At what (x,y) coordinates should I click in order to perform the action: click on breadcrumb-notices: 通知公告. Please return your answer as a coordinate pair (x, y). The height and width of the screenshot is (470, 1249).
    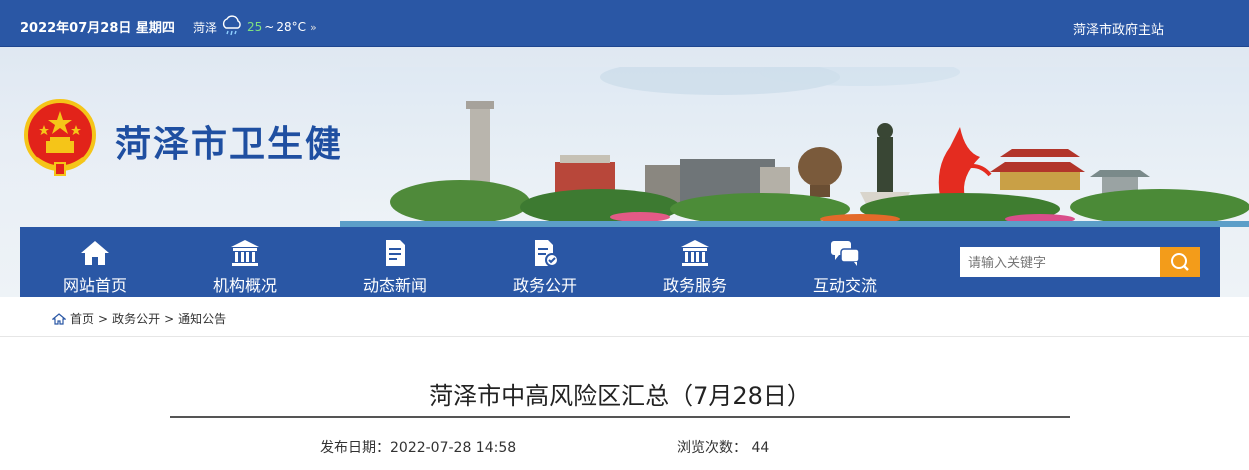
    Looking at the image, I should click on (202, 318).